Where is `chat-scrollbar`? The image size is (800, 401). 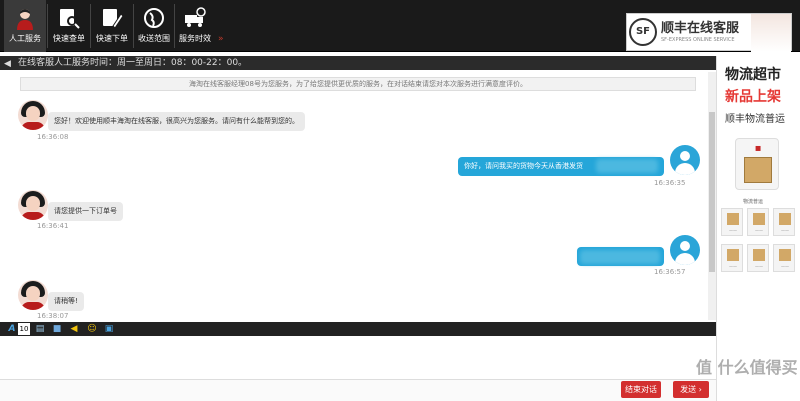 chat-scrollbar is located at coordinates (712, 196).